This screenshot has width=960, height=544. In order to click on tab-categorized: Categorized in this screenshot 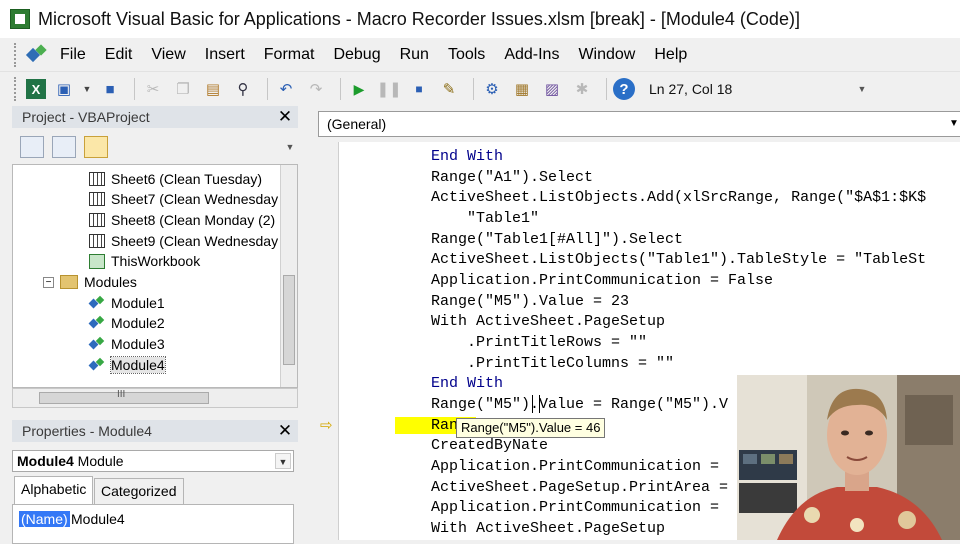, I will do `click(139, 491)`.